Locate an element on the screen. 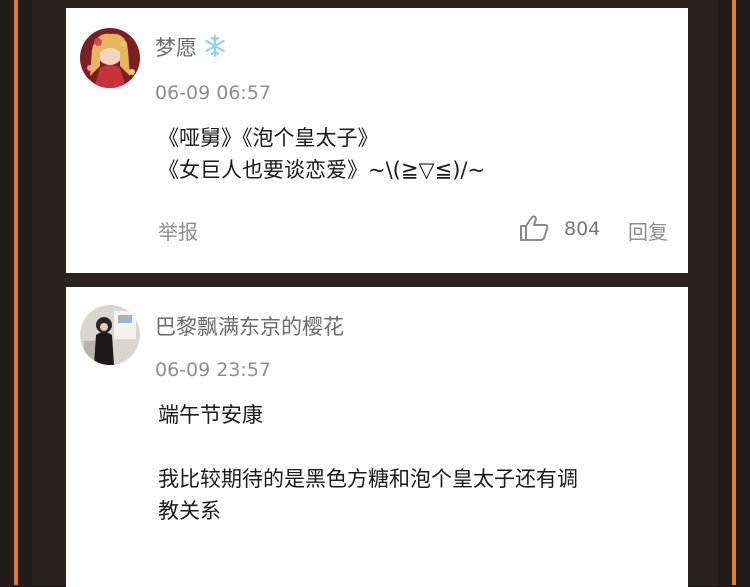  comment-timestamp: 06-09 06:57 is located at coordinates (213, 93).